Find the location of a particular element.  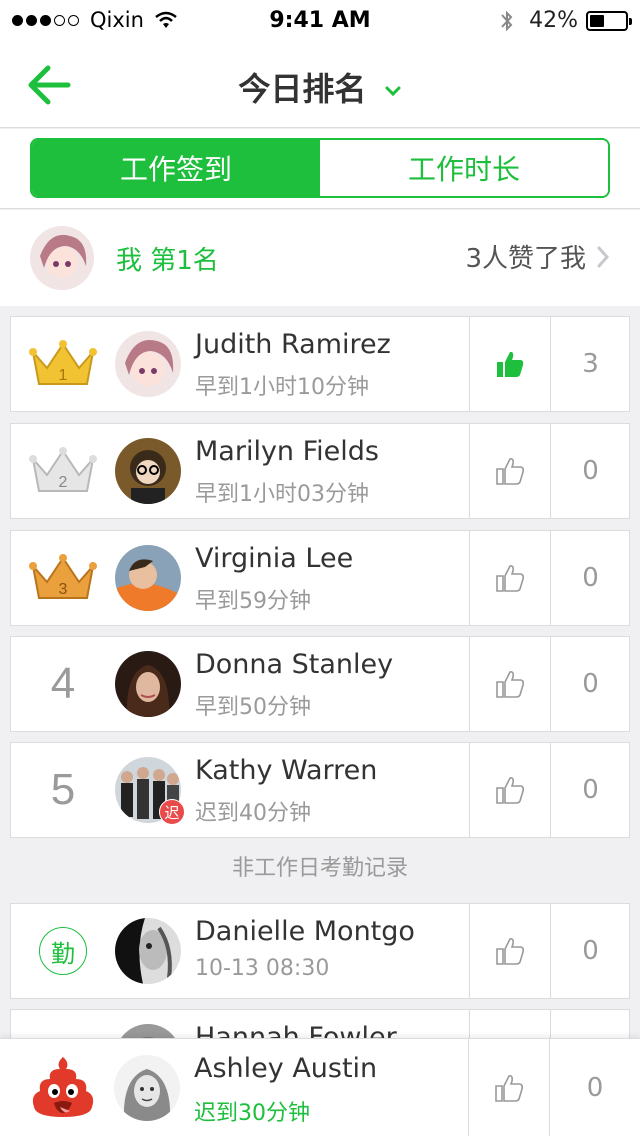

attendance-badge: 勤 is located at coordinates (63, 951).